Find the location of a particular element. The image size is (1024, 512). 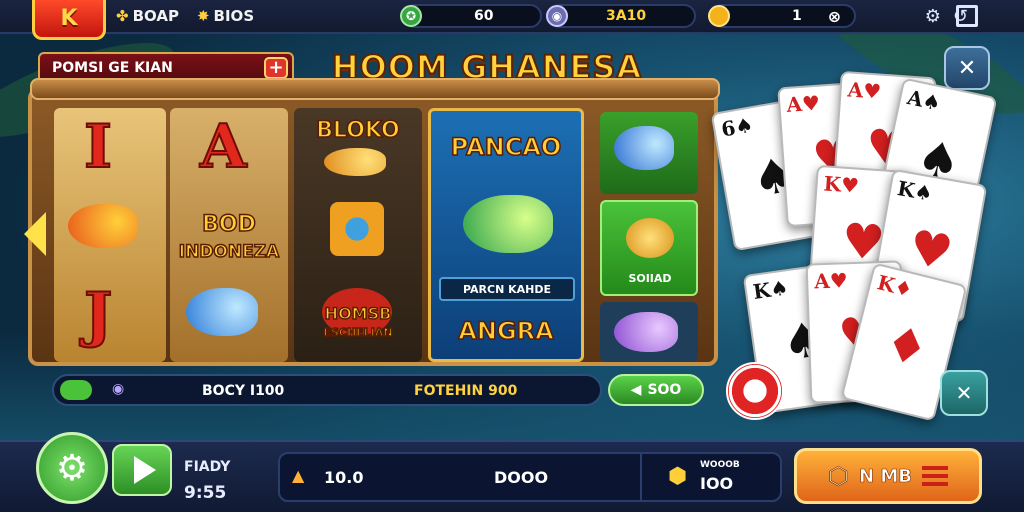

confirm-label: SOO is located at coordinates (664, 390).